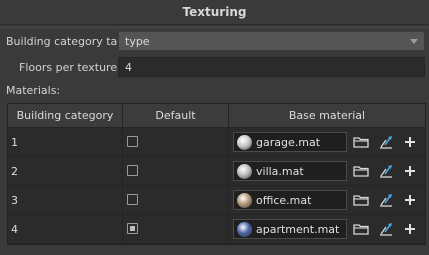 This screenshot has height=255, width=429. What do you see at coordinates (14, 142) in the screenshot?
I see `category-value: 1` at bounding box center [14, 142].